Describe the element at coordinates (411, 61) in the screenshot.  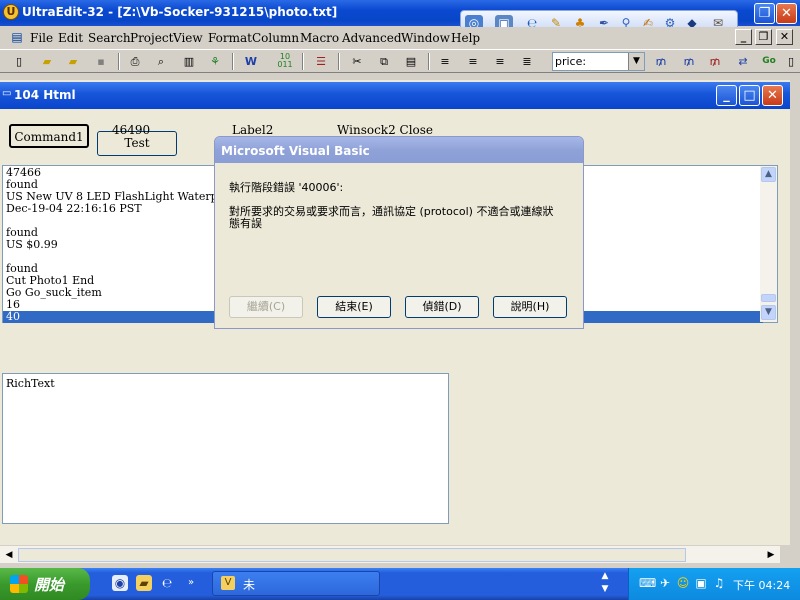
I see `paste-icon: ▤` at that location.